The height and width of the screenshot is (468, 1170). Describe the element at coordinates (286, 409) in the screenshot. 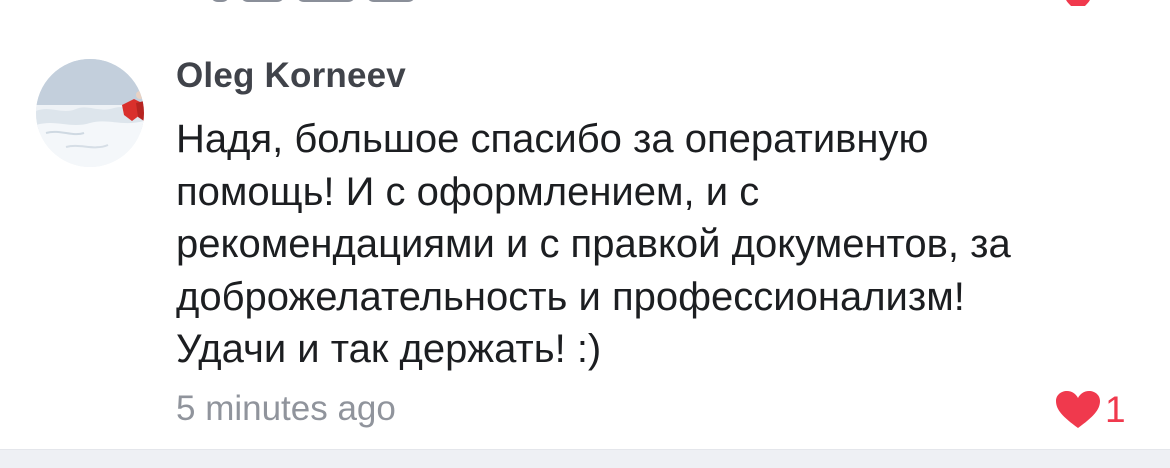

I see `comment-timestamp: 5 minutes ago` at that location.